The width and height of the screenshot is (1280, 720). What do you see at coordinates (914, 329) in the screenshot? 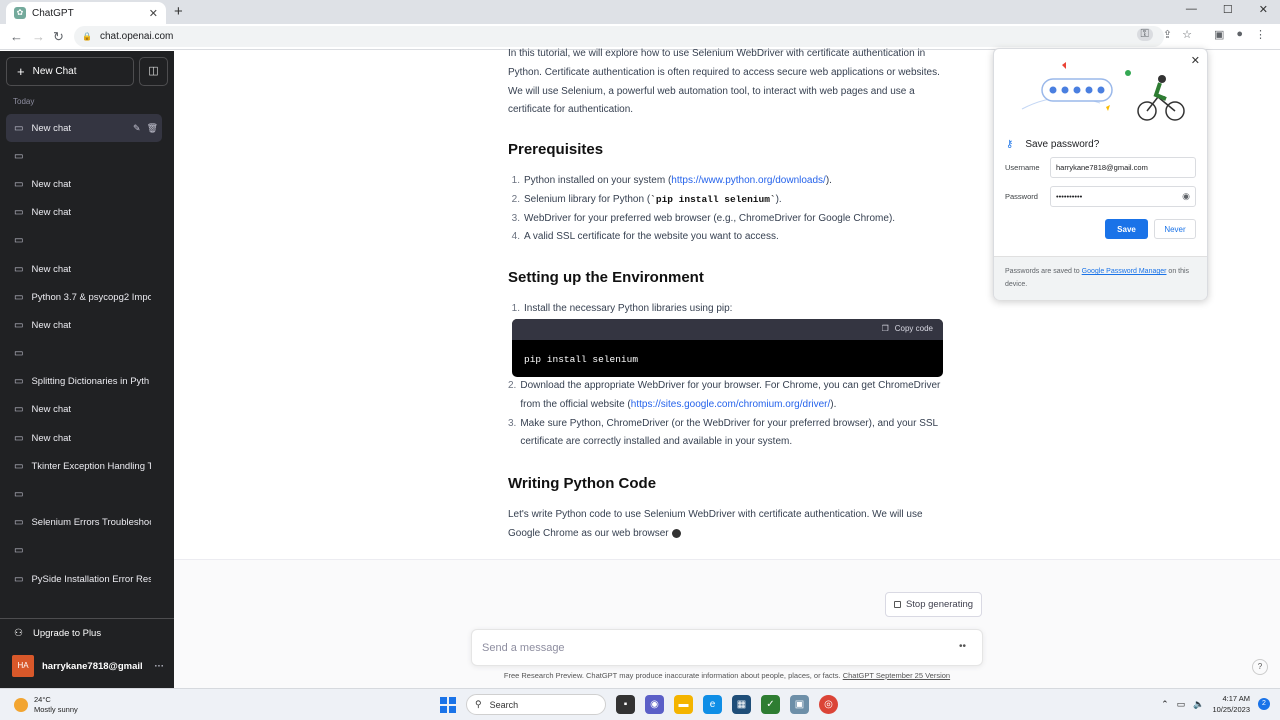
I see `copy-code-button: Copy code` at bounding box center [914, 329].